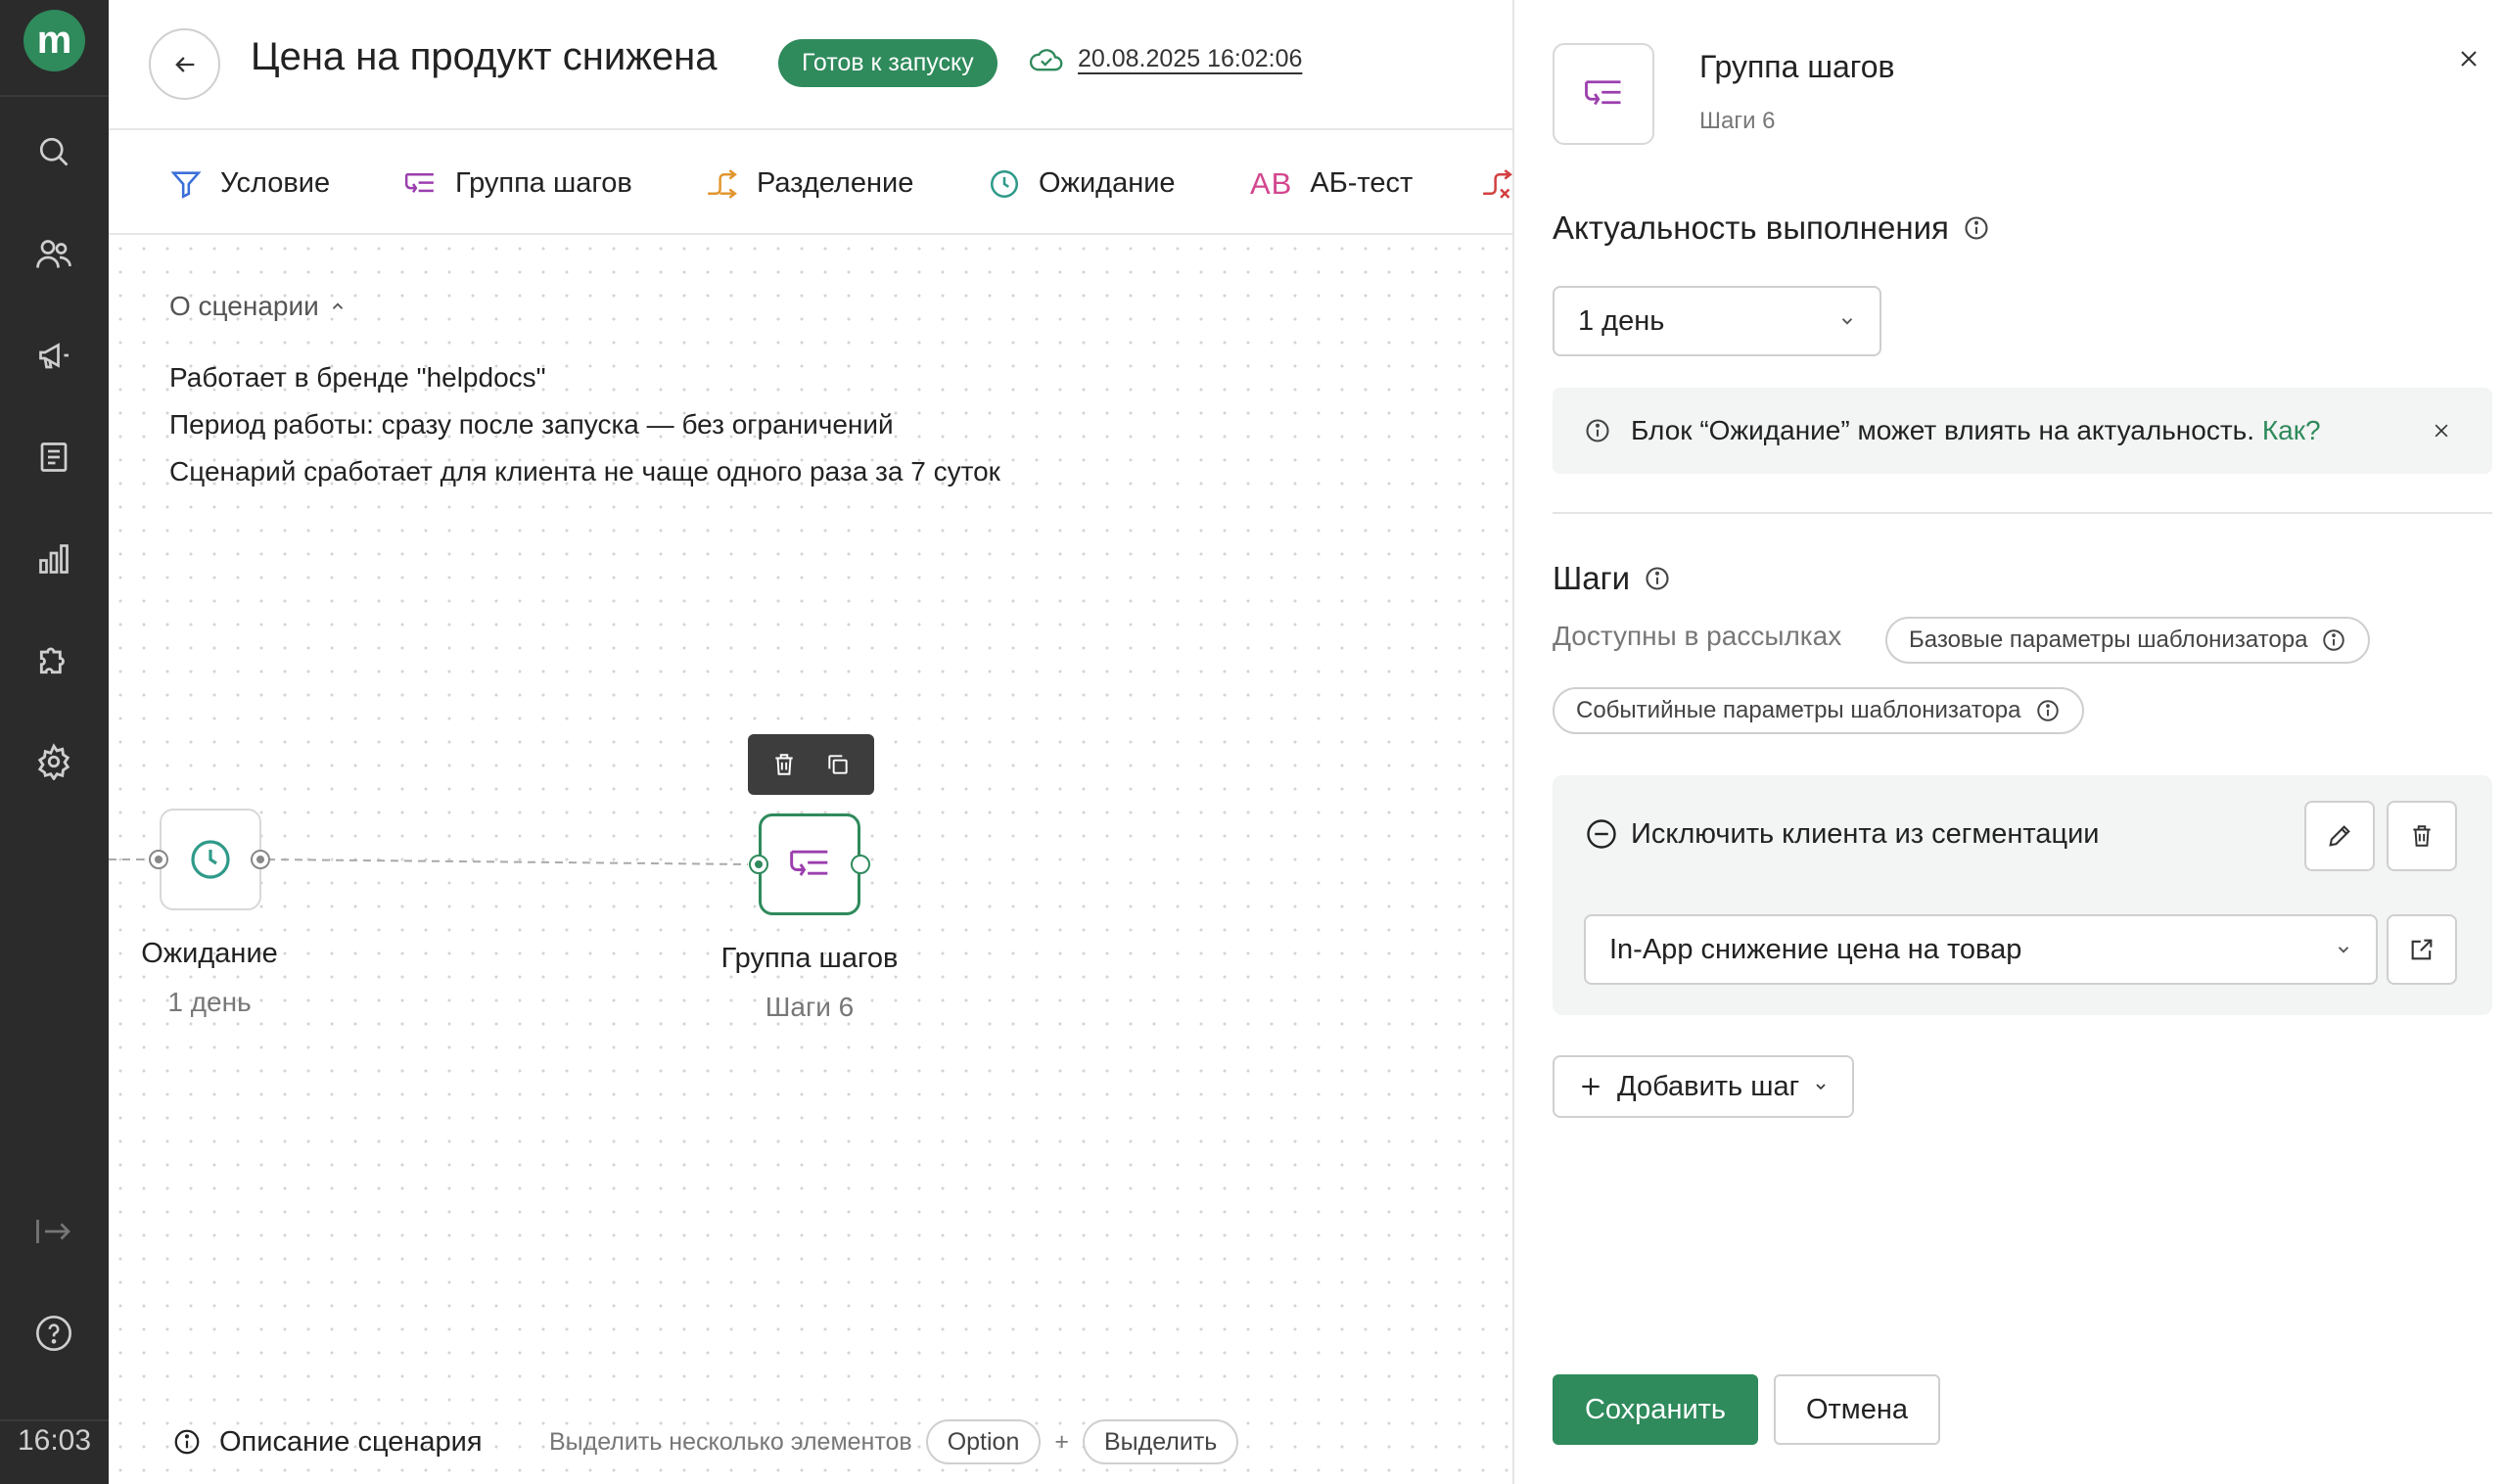 This screenshot has width=2506, height=1484. I want to click on select-key: Выделить, so click(1160, 1441).